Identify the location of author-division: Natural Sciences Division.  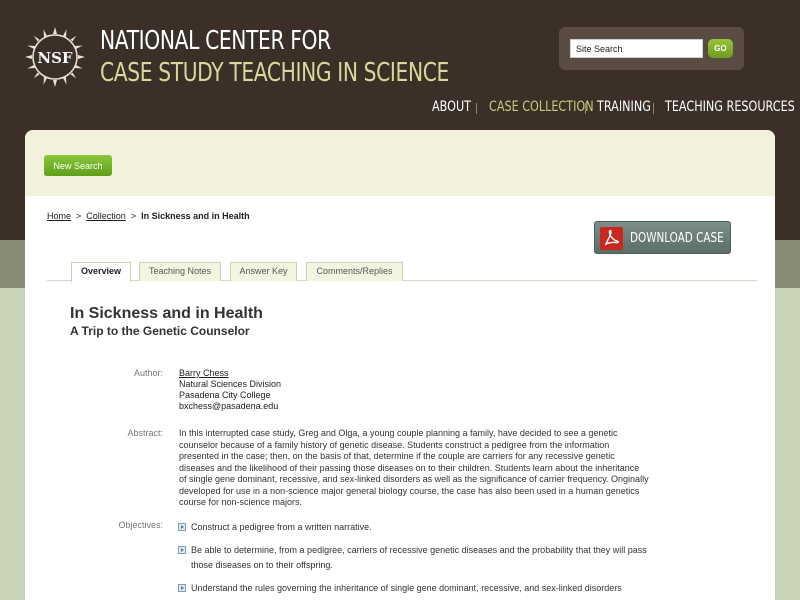
(230, 384).